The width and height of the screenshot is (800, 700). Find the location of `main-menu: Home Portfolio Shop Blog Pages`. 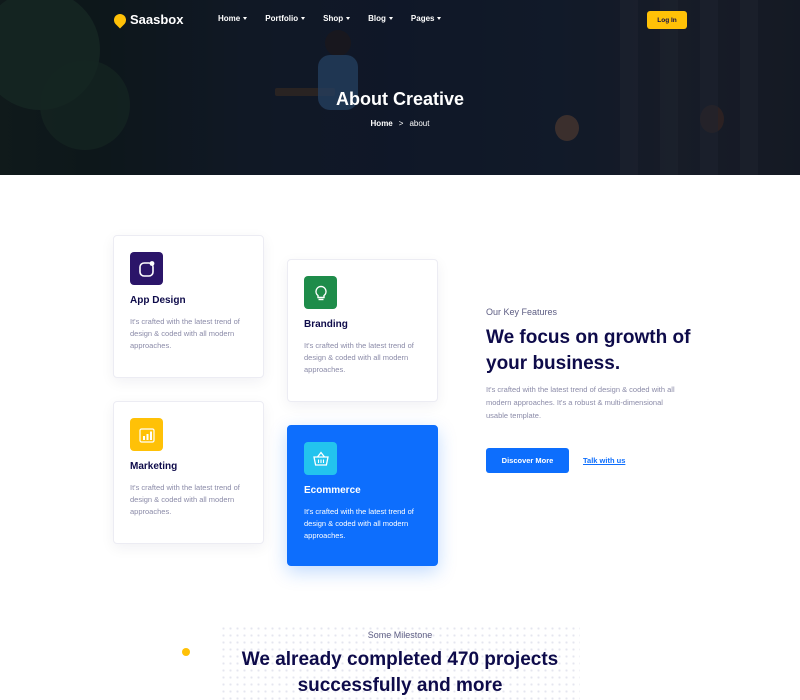

main-menu: Home Portfolio Shop Blog Pages is located at coordinates (330, 18).